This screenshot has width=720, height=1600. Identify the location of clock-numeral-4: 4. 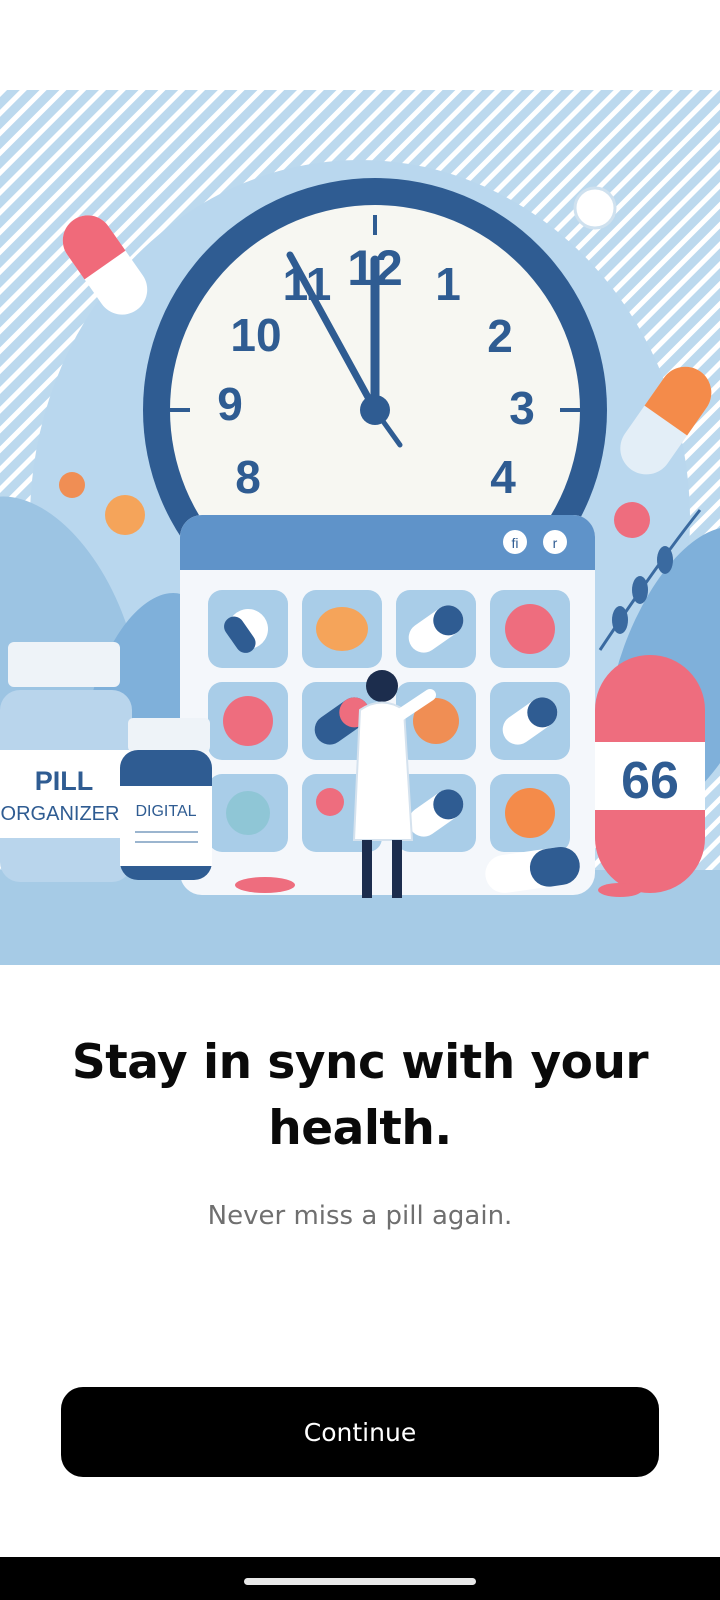
(503, 477).